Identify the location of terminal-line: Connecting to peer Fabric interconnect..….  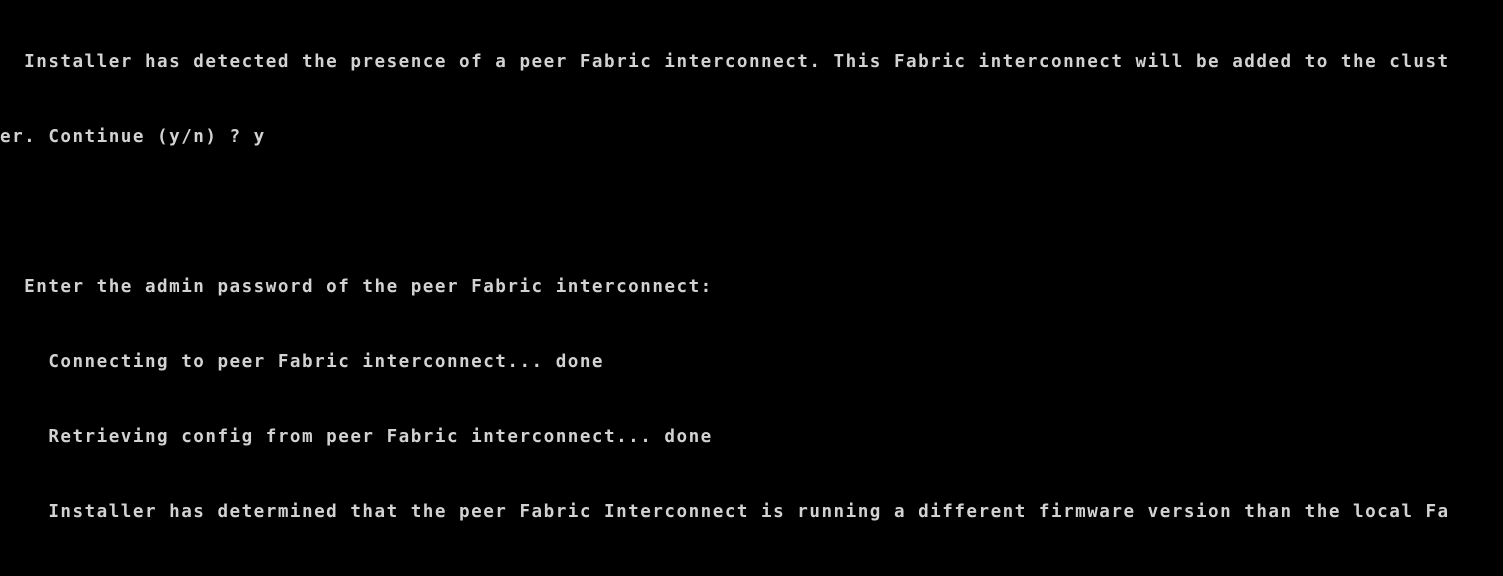
(302, 362).